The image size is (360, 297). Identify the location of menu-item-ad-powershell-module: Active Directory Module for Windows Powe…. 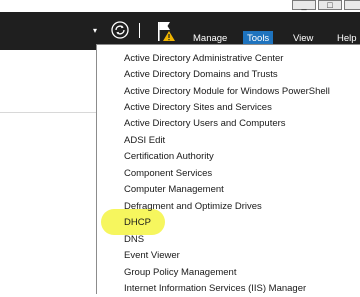
(227, 92).